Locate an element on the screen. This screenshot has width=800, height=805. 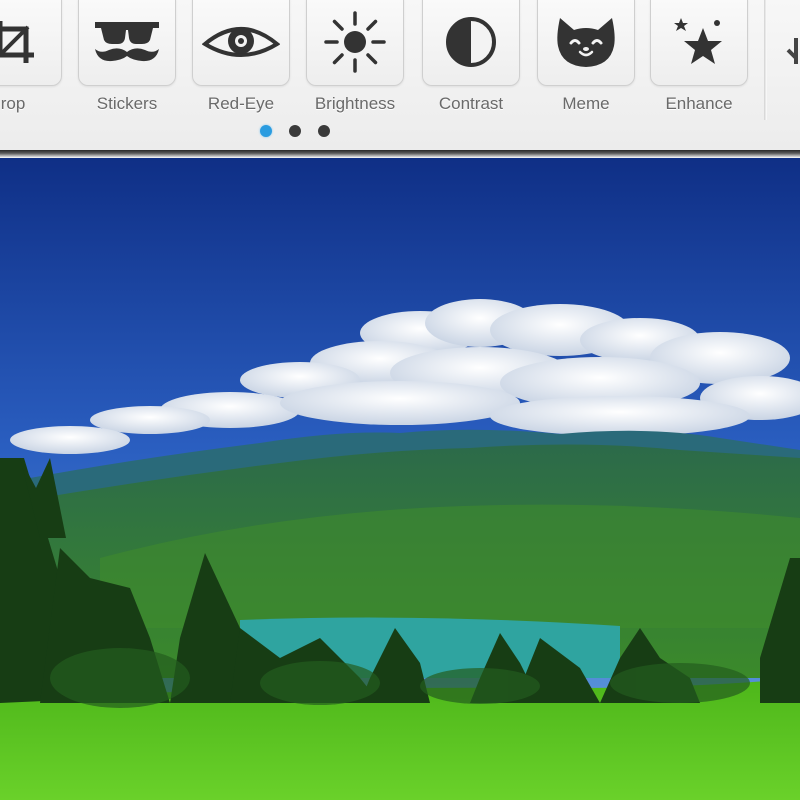
tool-meme: Meme is located at coordinates (586, 59).